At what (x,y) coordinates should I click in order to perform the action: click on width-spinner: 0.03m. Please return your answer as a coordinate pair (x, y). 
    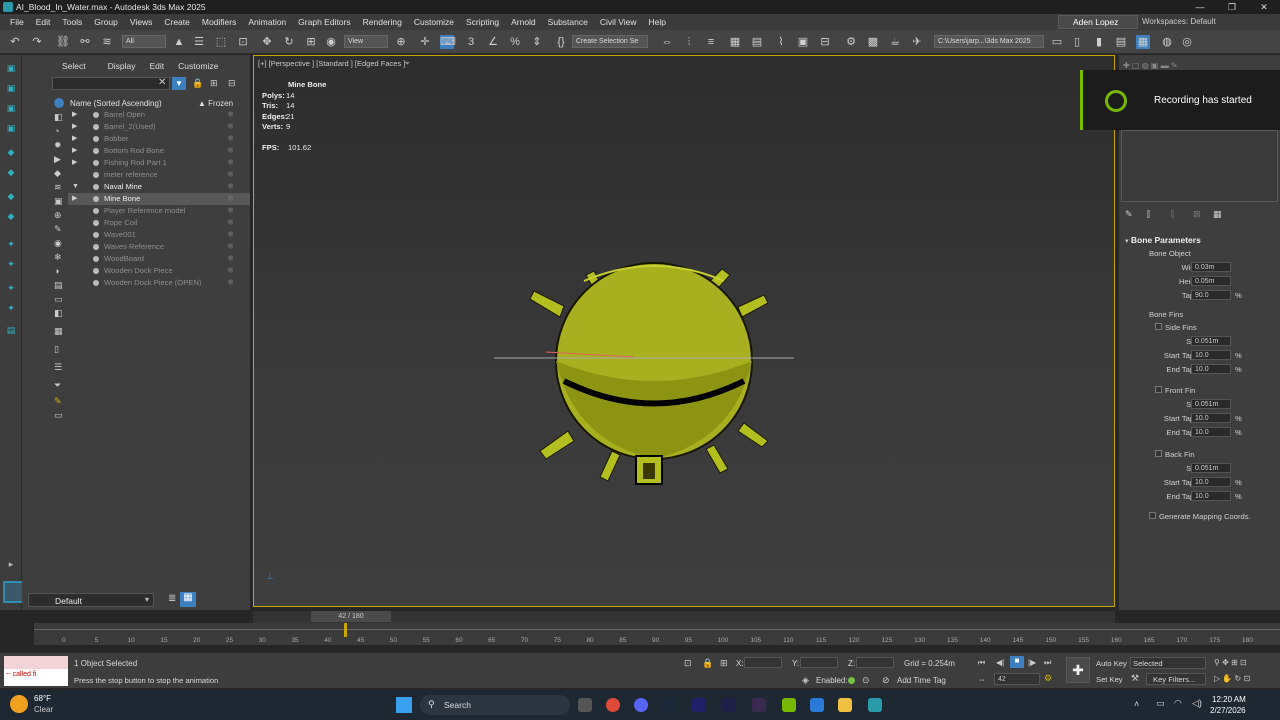
    Looking at the image, I should click on (1211, 267).